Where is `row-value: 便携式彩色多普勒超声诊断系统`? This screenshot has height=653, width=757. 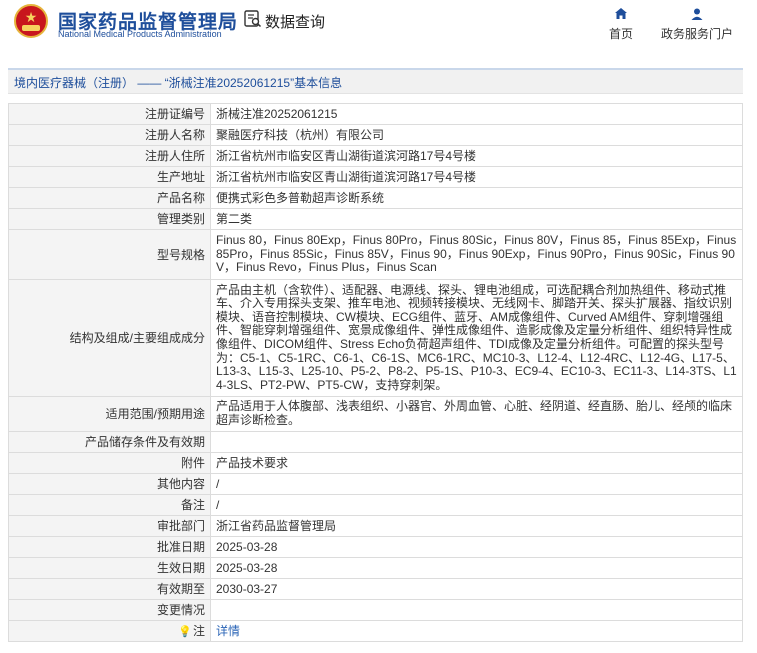 row-value: 便携式彩色多普勒超声诊断系统 is located at coordinates (476, 198).